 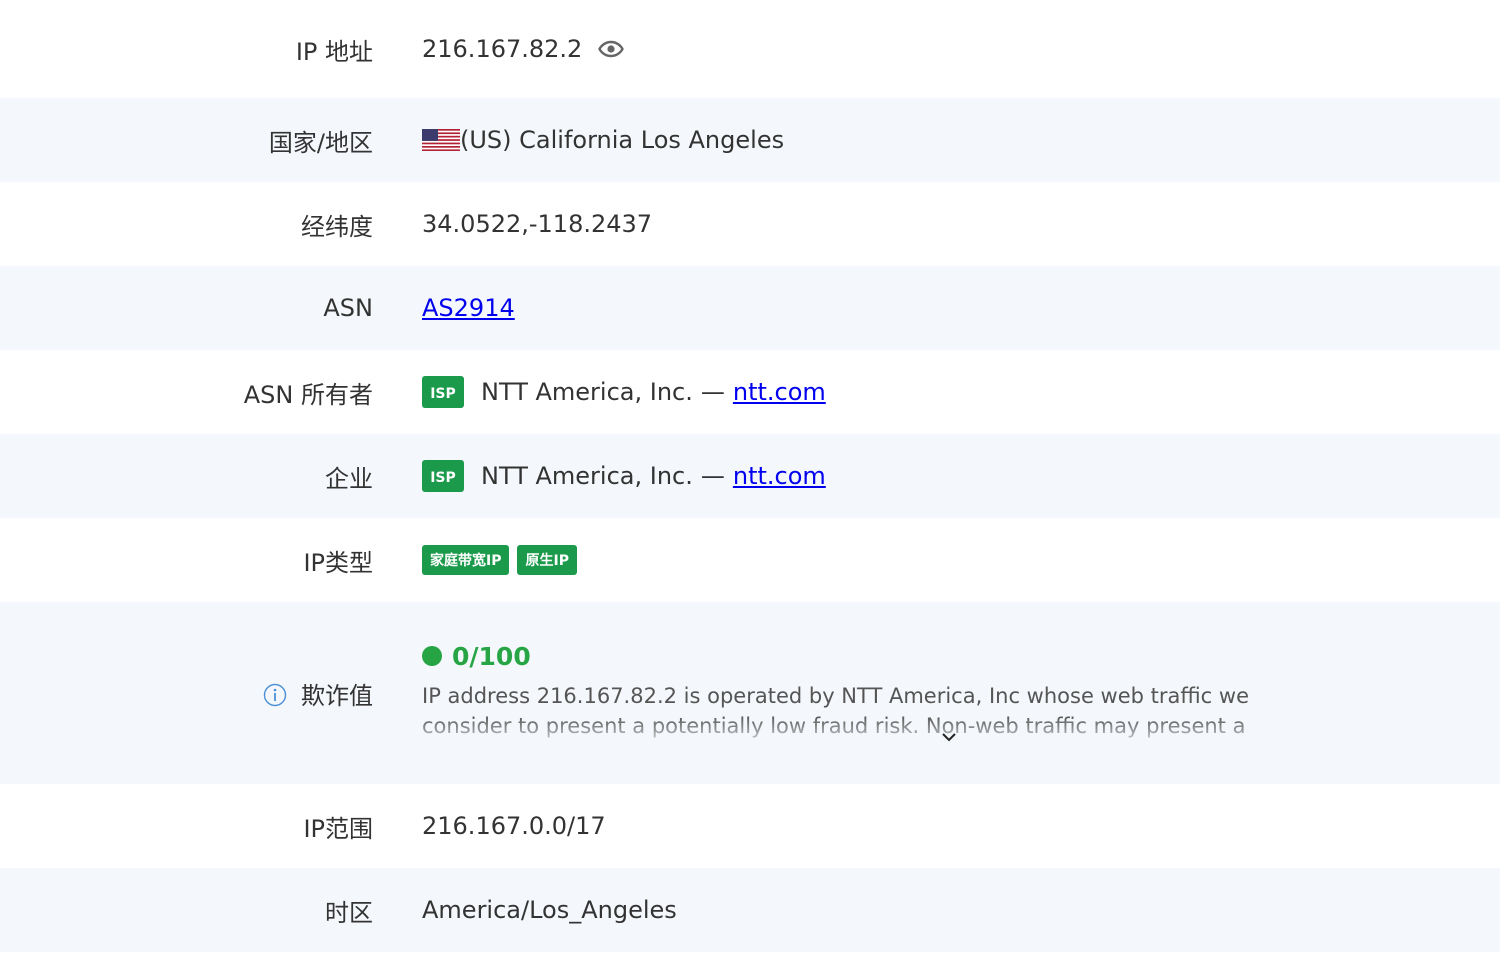 I want to click on country-value-wrap: (US) California Los Angeles, so click(x=603, y=140).